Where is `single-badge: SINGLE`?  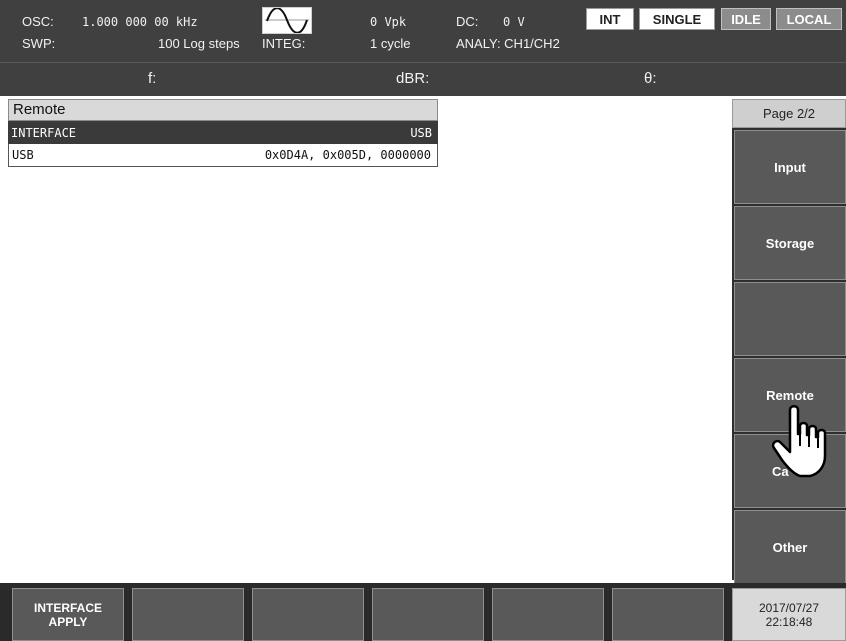
single-badge: SINGLE is located at coordinates (677, 19).